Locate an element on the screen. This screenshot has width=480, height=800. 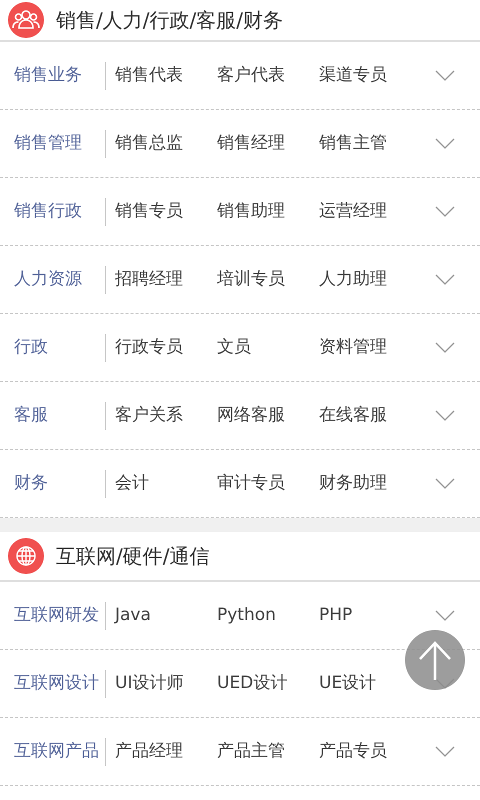
job-link: 审计专员 is located at coordinates (251, 482).